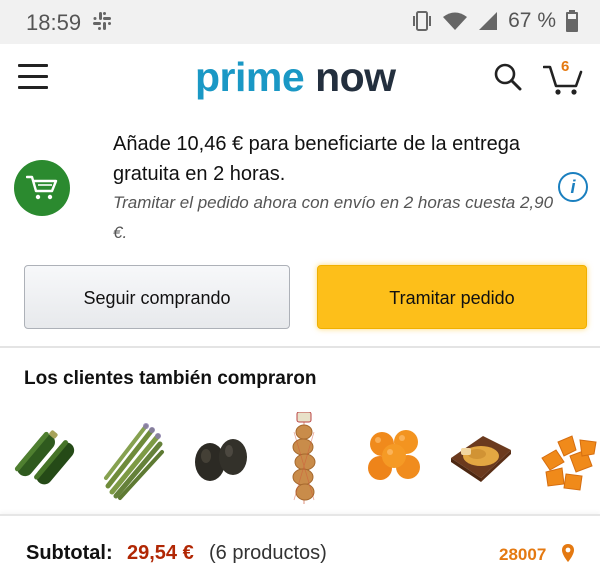  What do you see at coordinates (522, 555) in the screenshot?
I see `postal-code-link: 28007` at bounding box center [522, 555].